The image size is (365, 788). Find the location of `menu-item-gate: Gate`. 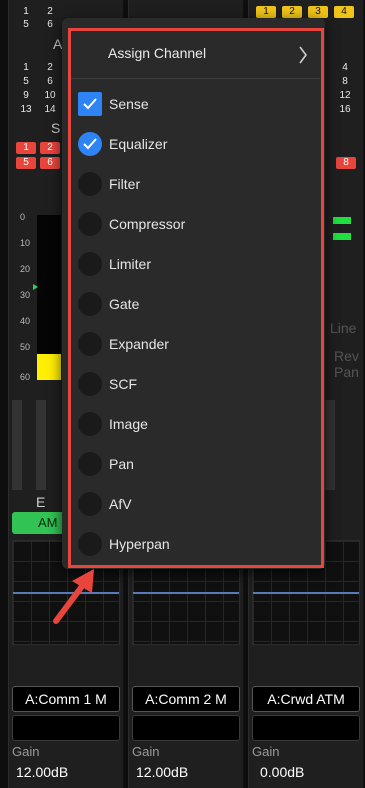

menu-item-gate: Gate is located at coordinates (196, 304).